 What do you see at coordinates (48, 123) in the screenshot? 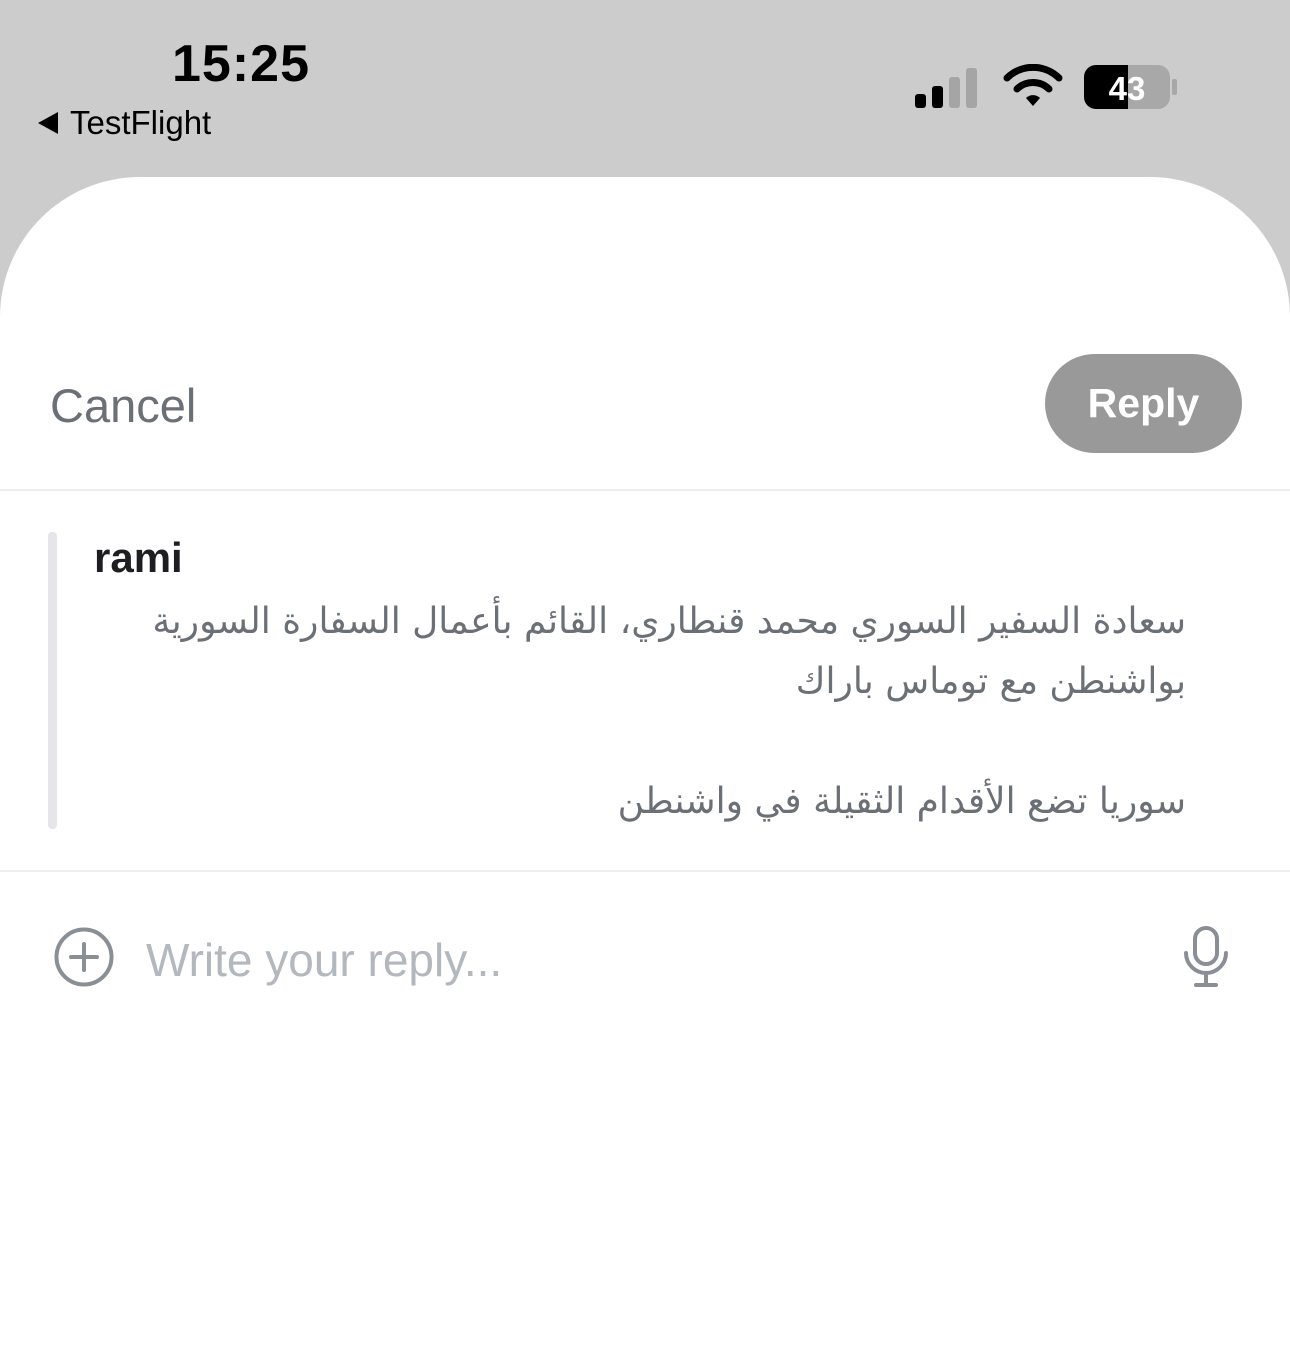
I see `back-arrow-icon` at bounding box center [48, 123].